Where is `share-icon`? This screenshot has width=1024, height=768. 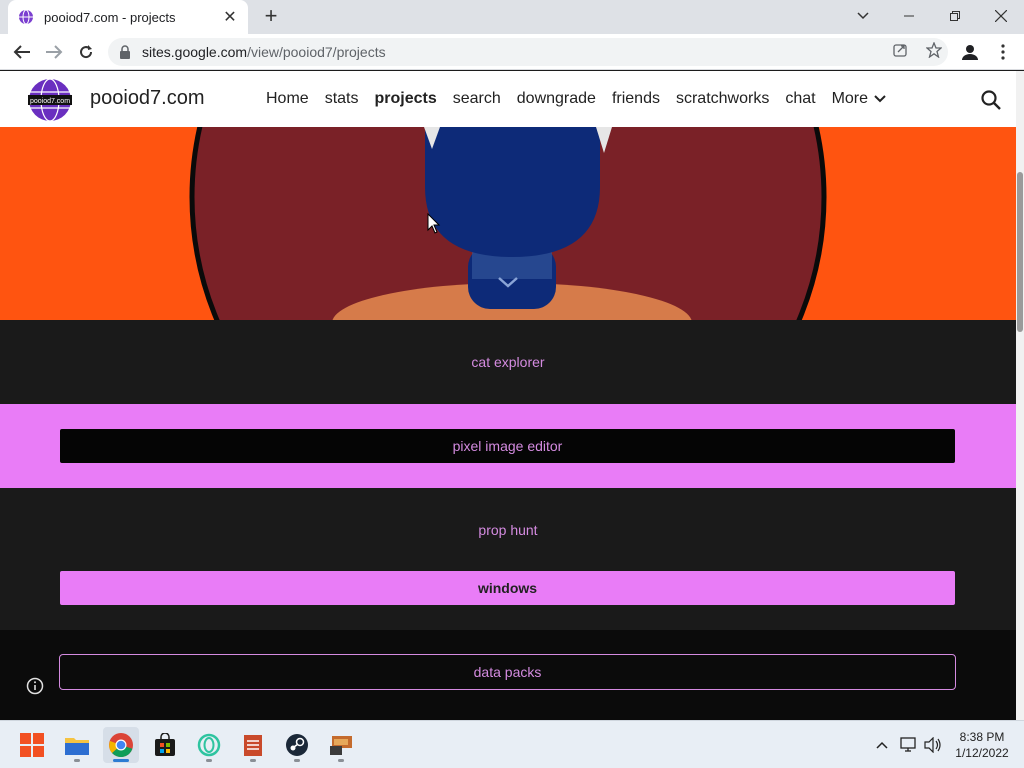
share-icon is located at coordinates (900, 50).